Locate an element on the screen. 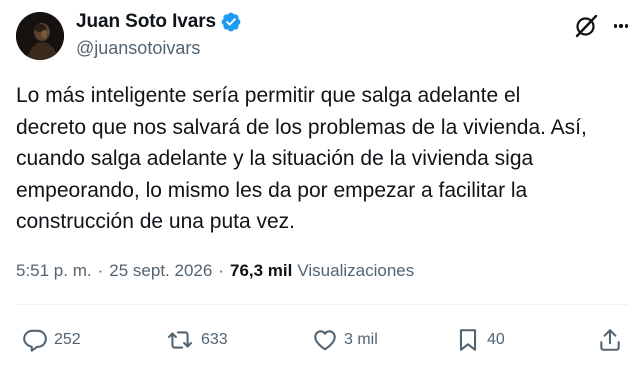  divider is located at coordinates (322, 304).